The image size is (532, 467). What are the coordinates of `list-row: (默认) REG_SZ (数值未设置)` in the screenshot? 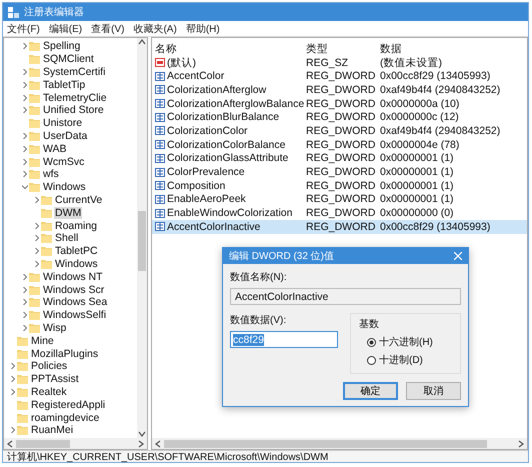 It's located at (339, 63).